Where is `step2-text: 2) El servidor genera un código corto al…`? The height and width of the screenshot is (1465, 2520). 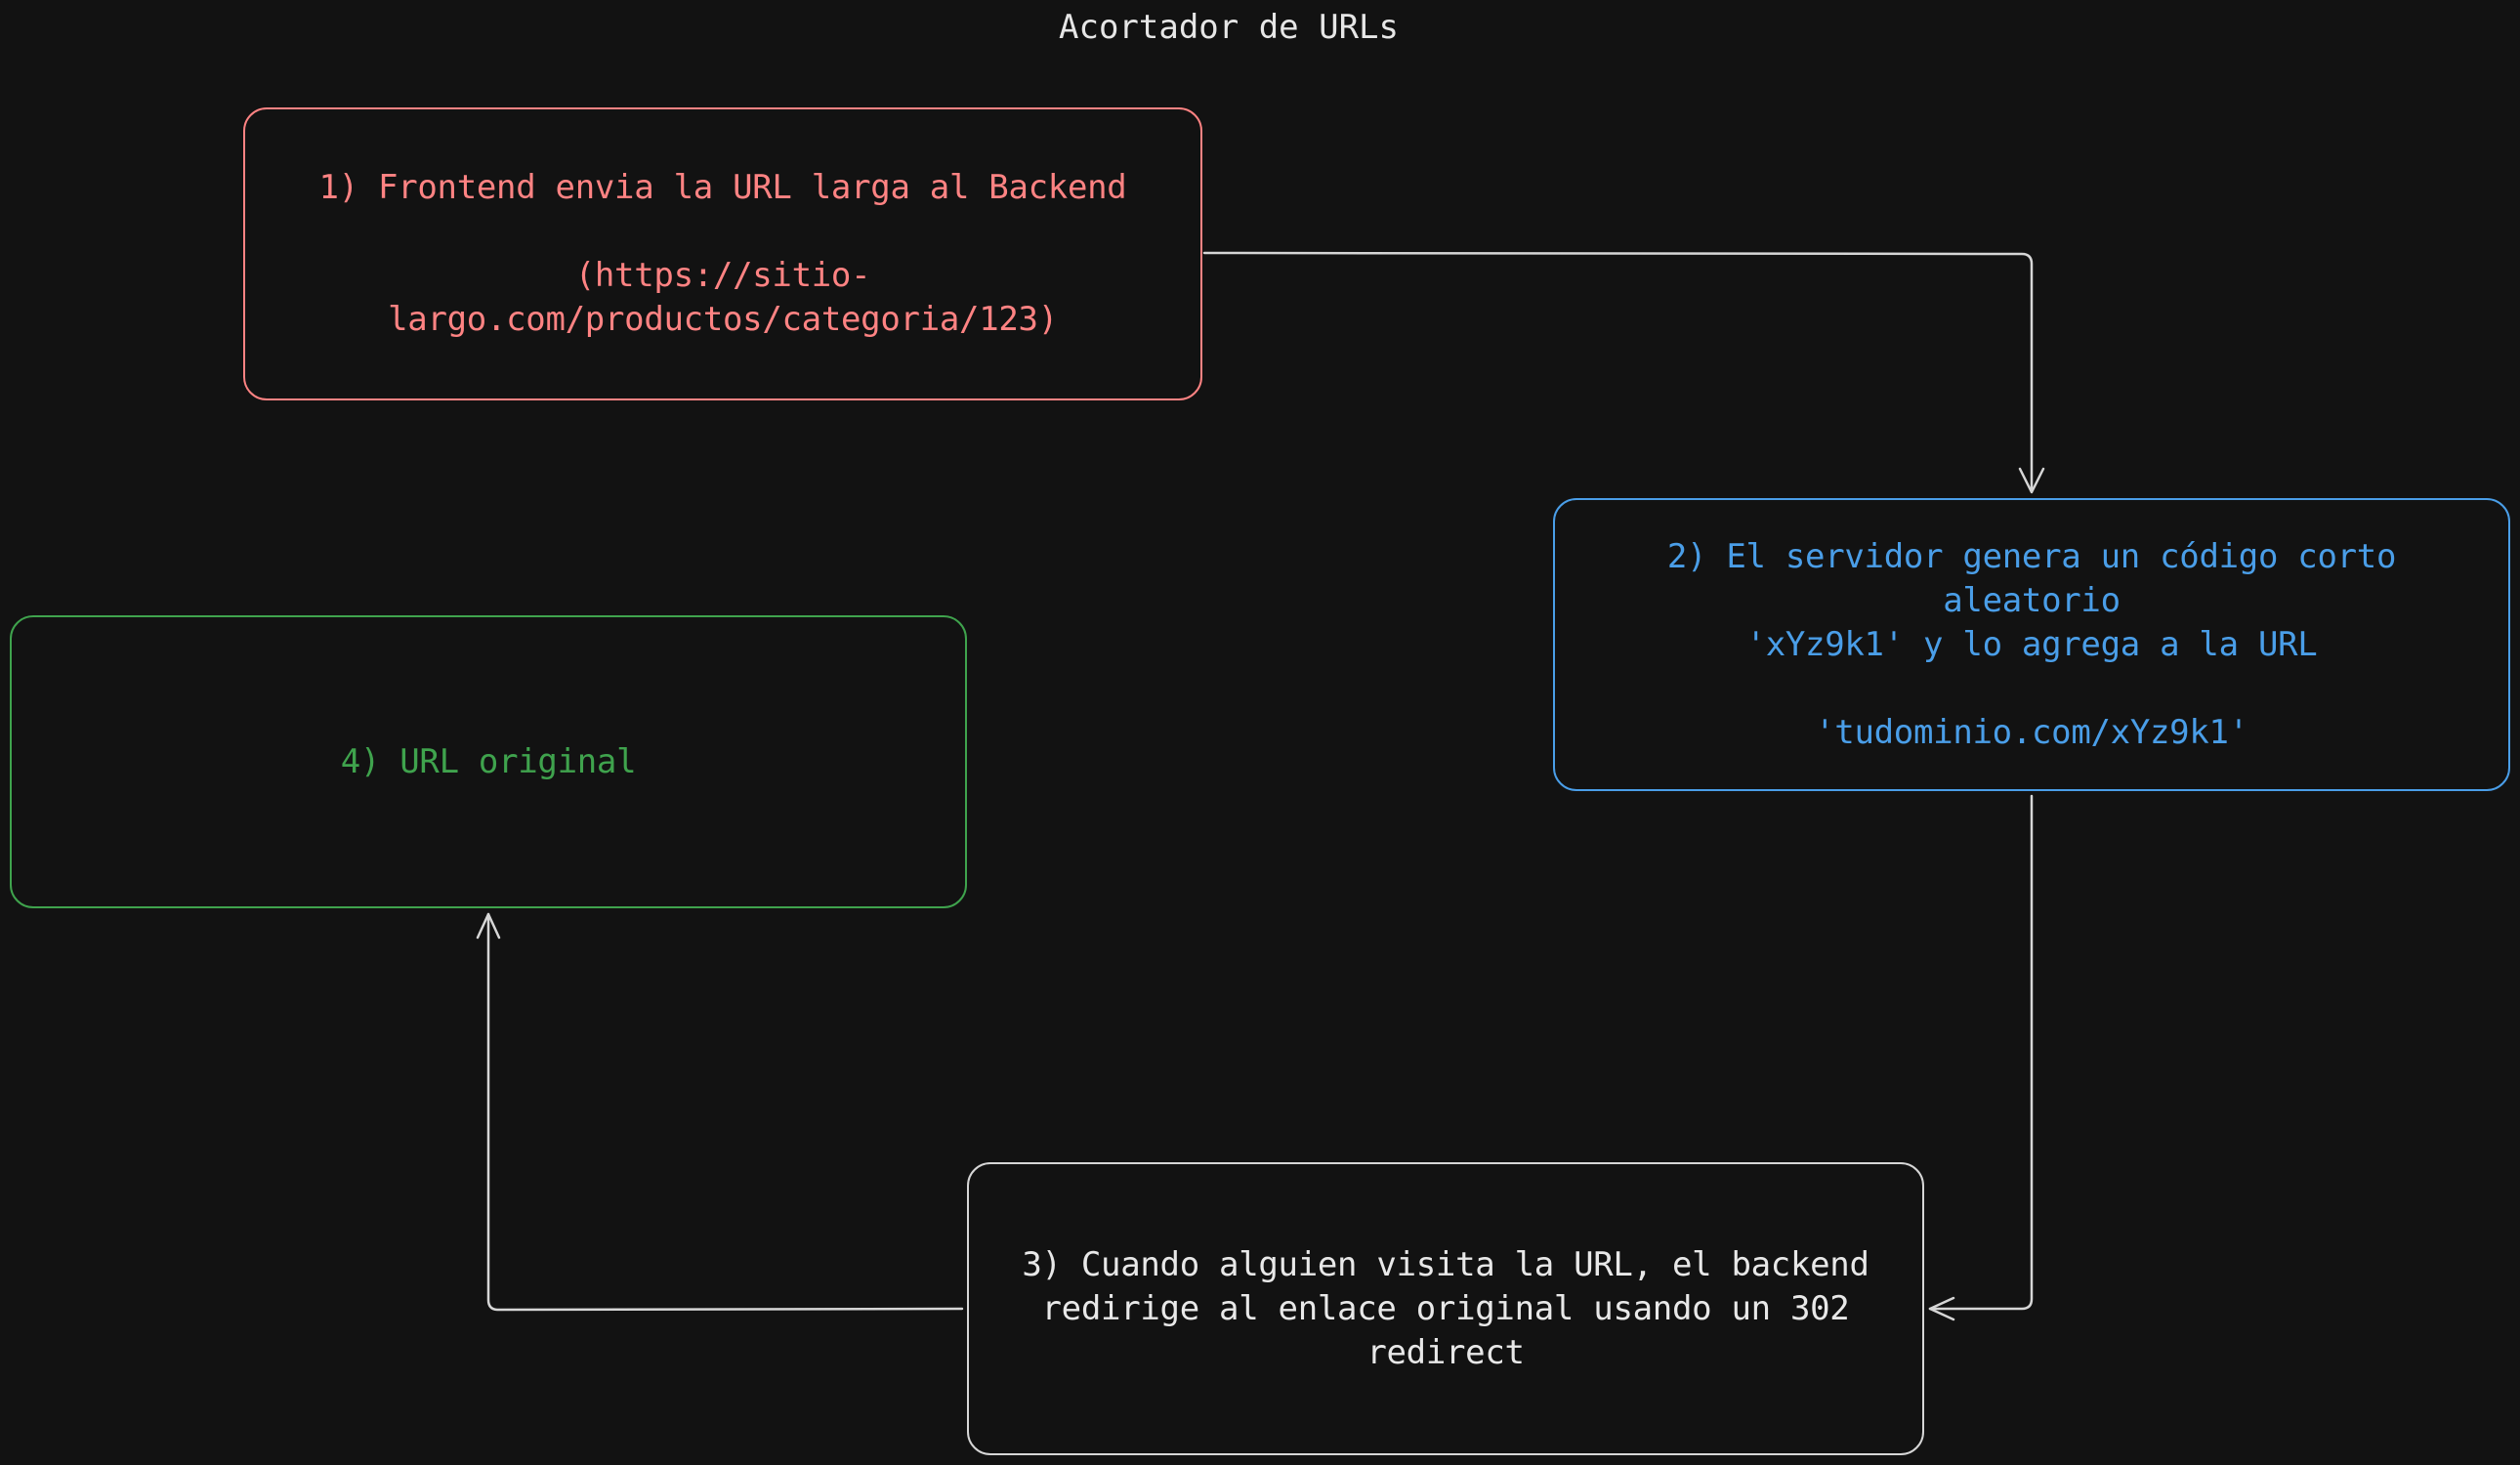 step2-text: 2) El servidor genera un código corto al… is located at coordinates (2031, 644).